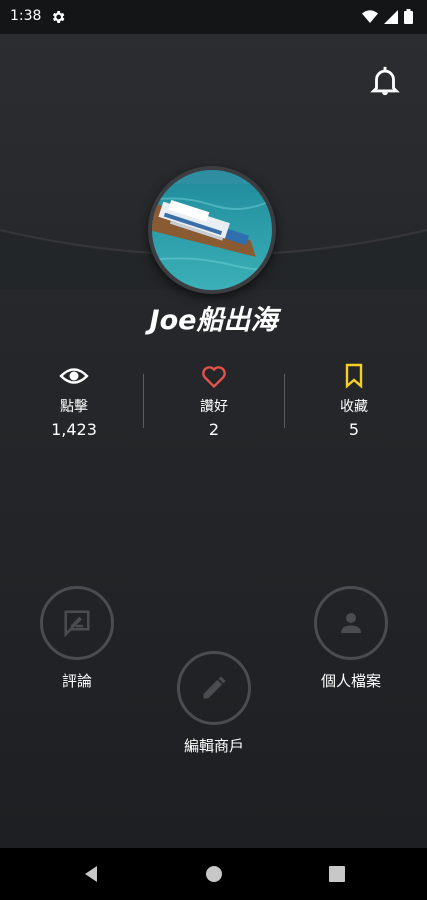 The image size is (427, 900). I want to click on back-icon, so click(91, 874).